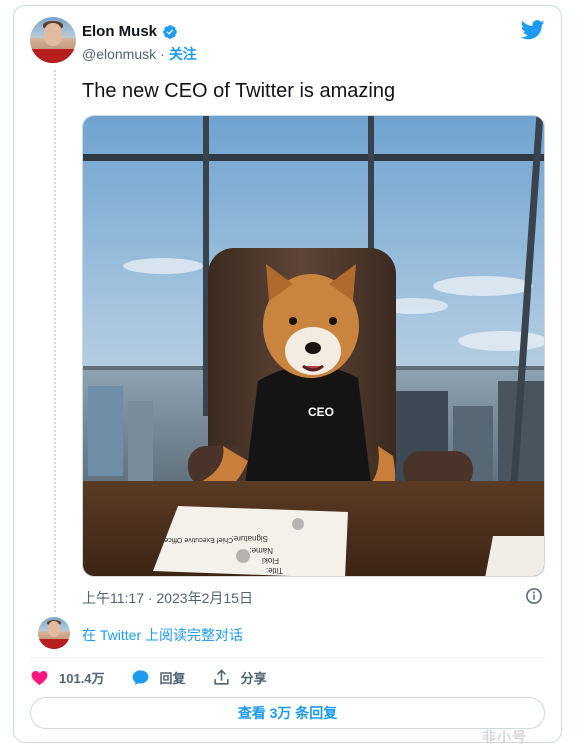 This screenshot has height=754, width=579. What do you see at coordinates (140, 677) in the screenshot?
I see `reply-bubble-icon` at bounding box center [140, 677].